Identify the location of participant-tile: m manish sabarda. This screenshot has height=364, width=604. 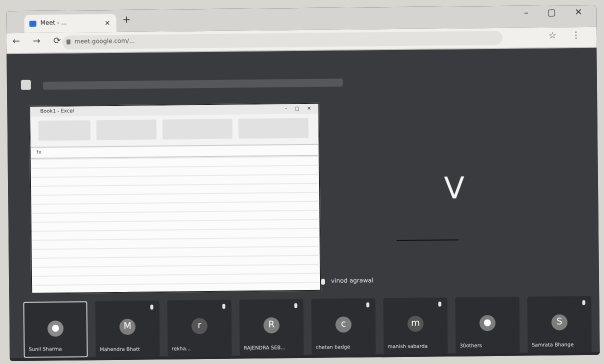
(415, 326).